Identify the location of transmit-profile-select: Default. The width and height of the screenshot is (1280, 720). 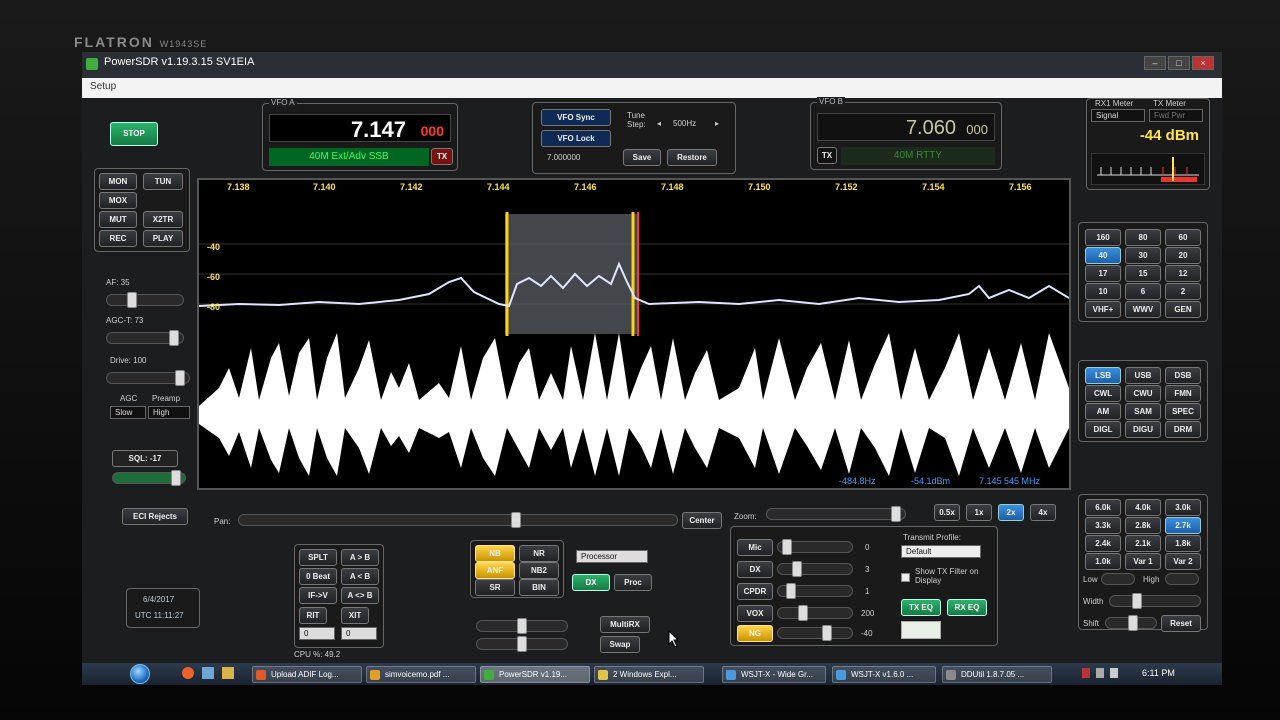
(941, 551).